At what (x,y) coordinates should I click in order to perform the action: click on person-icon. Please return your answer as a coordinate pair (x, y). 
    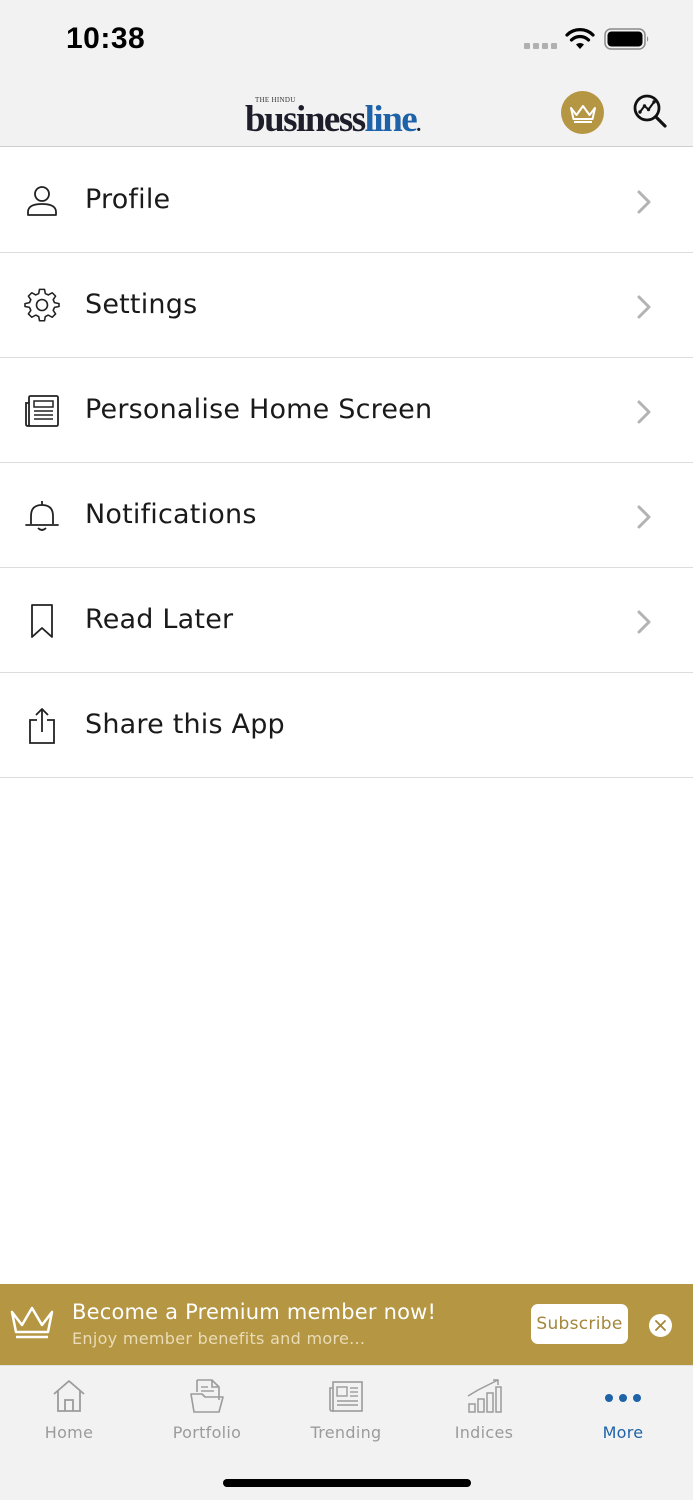
    Looking at the image, I should click on (42, 201).